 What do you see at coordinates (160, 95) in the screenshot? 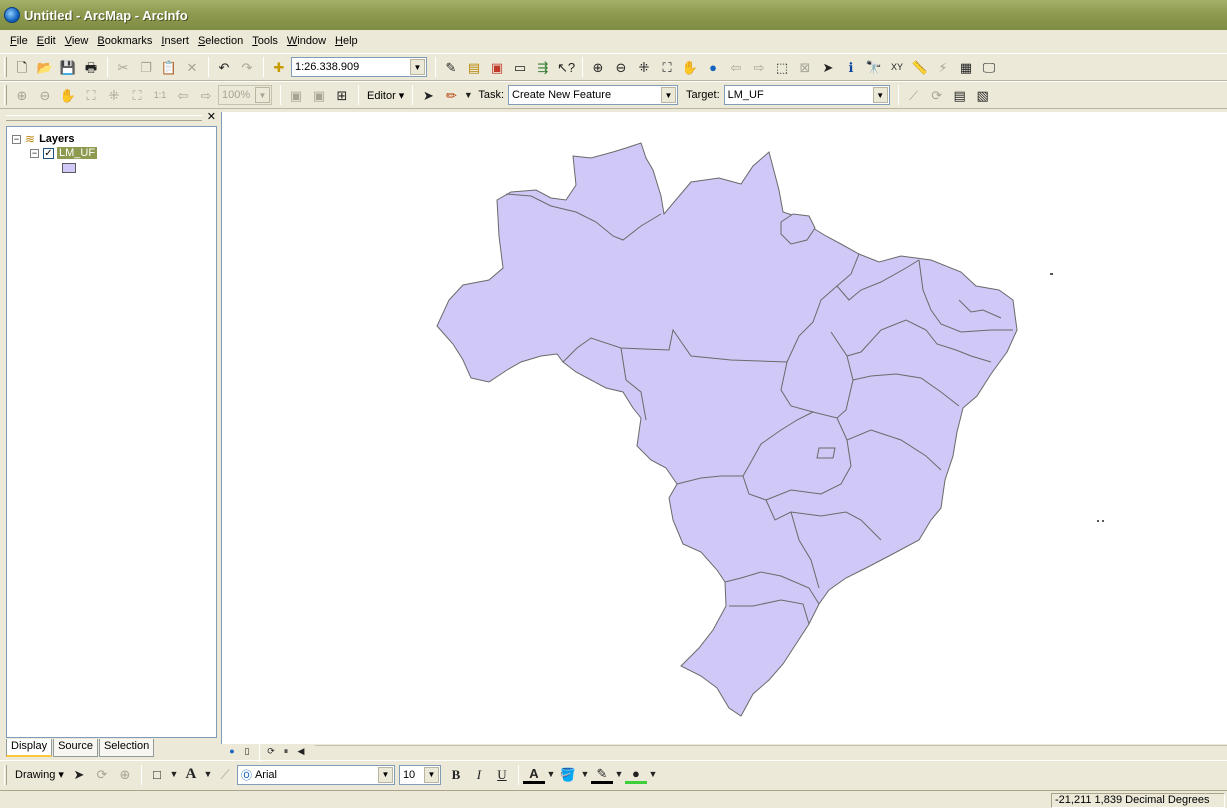
I see `zoom-100-icon: 1:1` at bounding box center [160, 95].